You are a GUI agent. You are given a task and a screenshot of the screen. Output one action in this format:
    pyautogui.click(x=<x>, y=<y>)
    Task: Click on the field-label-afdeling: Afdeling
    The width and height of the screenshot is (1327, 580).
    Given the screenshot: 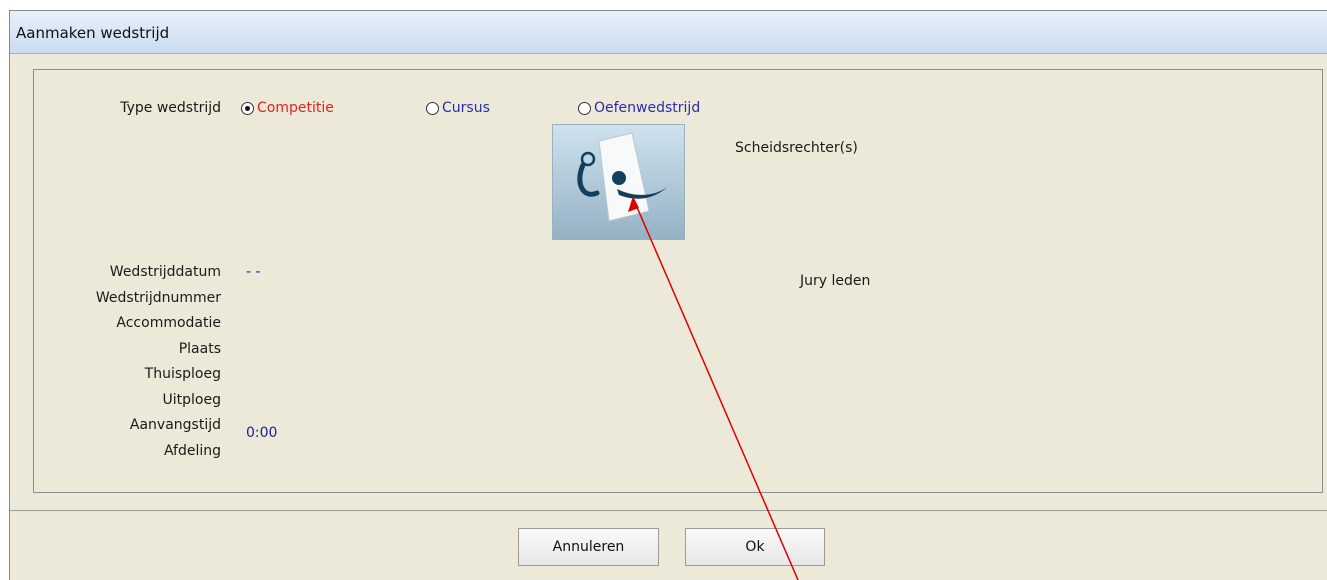 What is the action you would take?
    pyautogui.click(x=192, y=451)
    